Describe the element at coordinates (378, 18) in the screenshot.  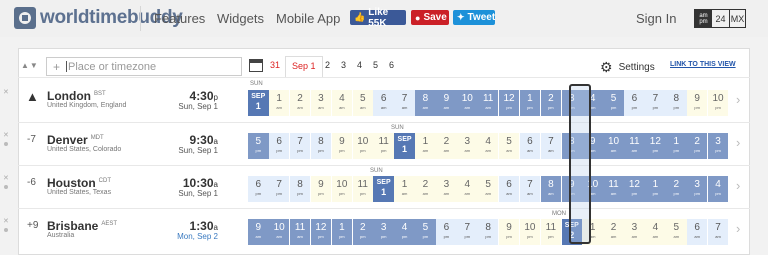
I see `facebook-like-button: 👍 Like 55K` at that location.